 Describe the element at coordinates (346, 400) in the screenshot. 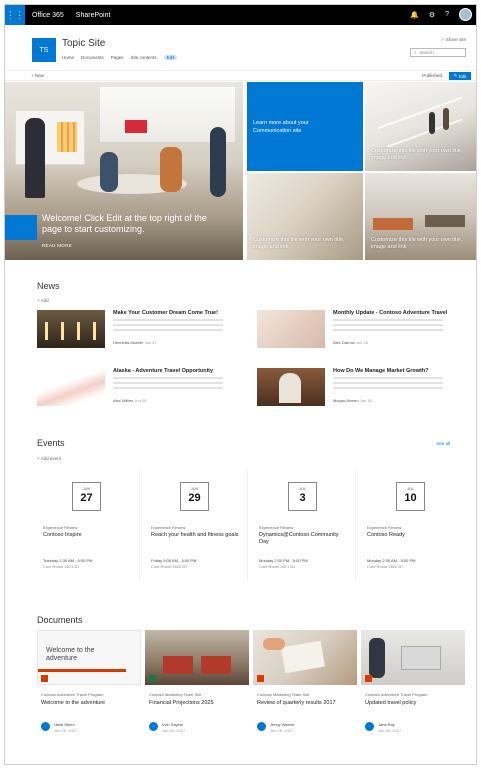

I see `news-author-name: Megan Bowen` at that location.